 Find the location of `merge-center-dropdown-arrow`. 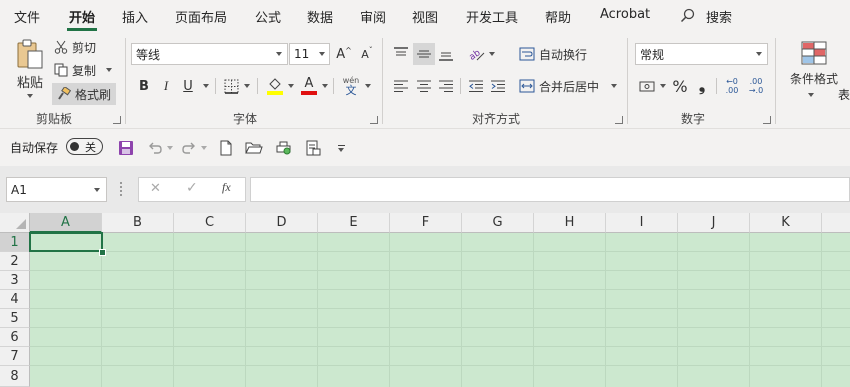

merge-center-dropdown-arrow is located at coordinates (614, 86).